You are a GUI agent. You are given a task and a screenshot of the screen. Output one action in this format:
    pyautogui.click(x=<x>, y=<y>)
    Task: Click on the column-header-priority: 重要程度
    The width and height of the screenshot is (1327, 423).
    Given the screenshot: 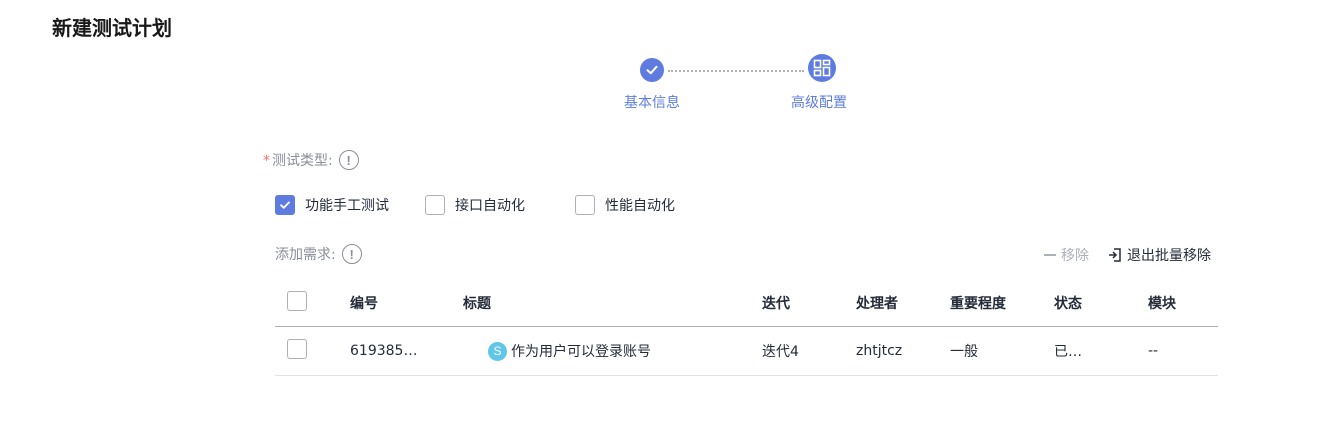 What is the action you would take?
    pyautogui.click(x=978, y=303)
    